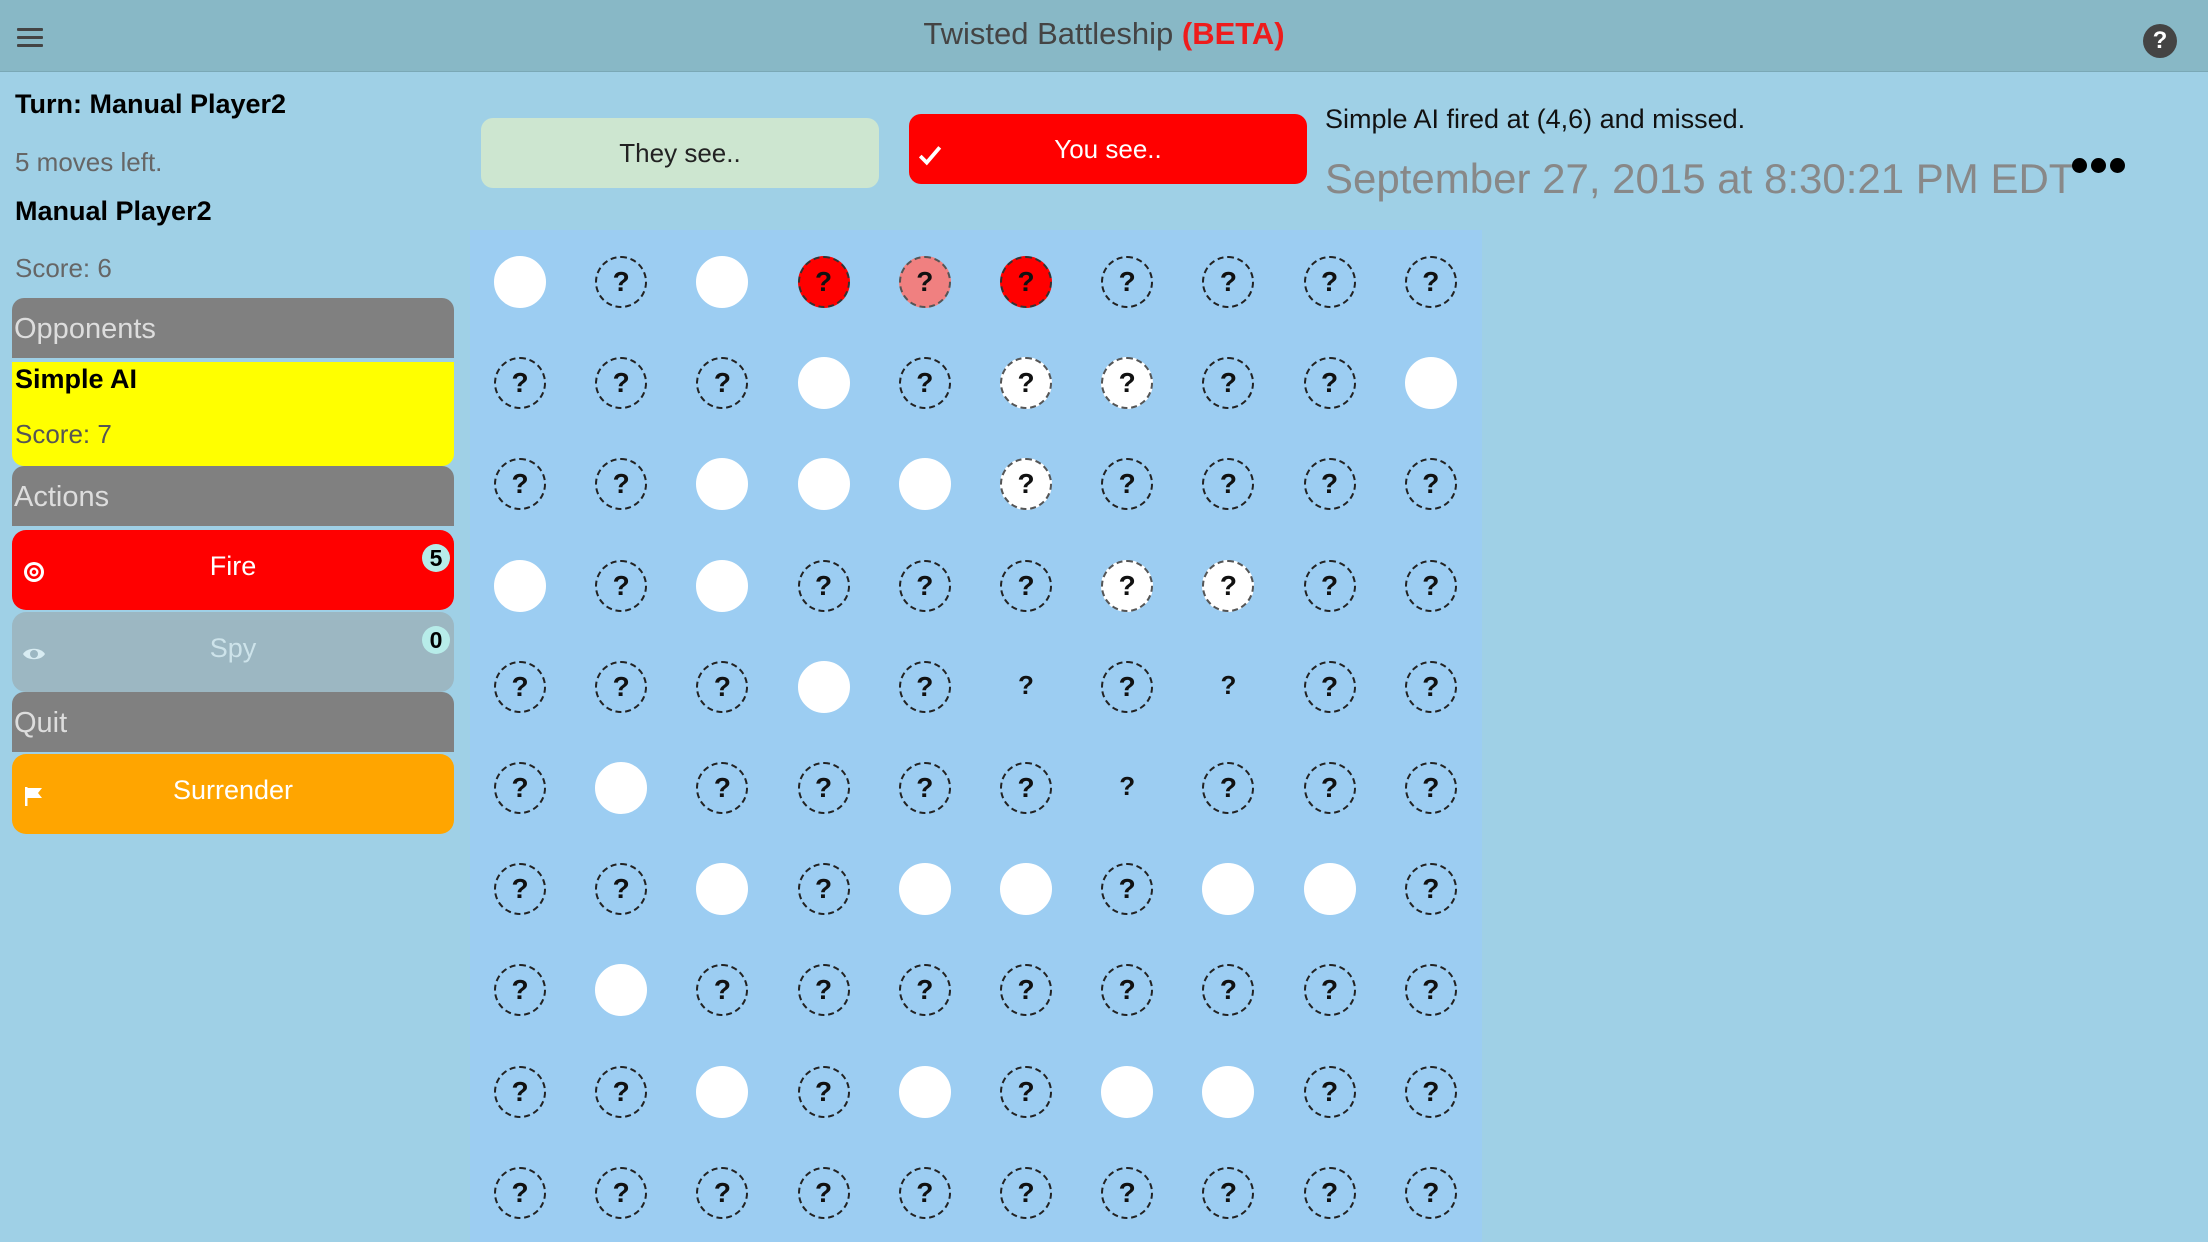  What do you see at coordinates (680, 153) in the screenshot?
I see `they-see-button: They see..` at bounding box center [680, 153].